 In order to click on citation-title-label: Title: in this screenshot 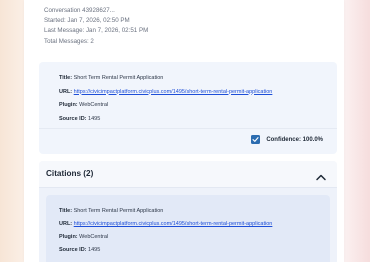, I will do `click(66, 211)`.